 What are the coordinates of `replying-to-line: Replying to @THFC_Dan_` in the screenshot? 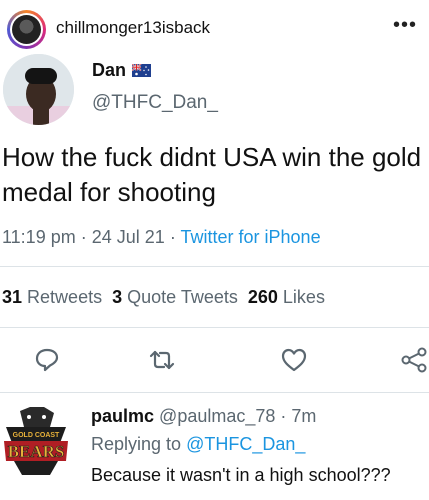 It's located at (198, 444).